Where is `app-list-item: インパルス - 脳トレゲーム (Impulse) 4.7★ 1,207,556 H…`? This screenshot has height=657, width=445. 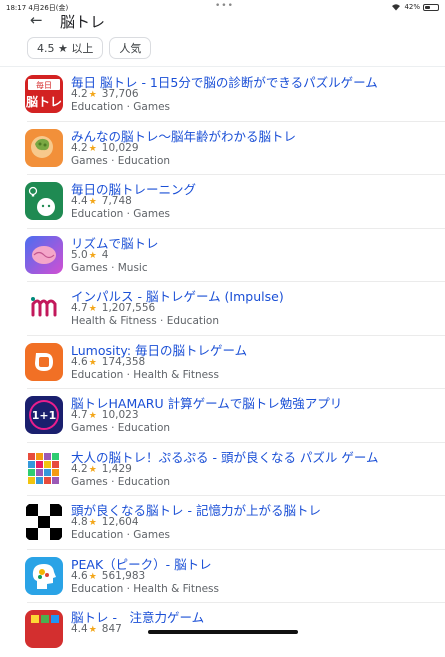 app-list-item: インパルス - 脳トレゲーム (Impulse) 4.7★ 1,207,556 H… is located at coordinates (222, 309).